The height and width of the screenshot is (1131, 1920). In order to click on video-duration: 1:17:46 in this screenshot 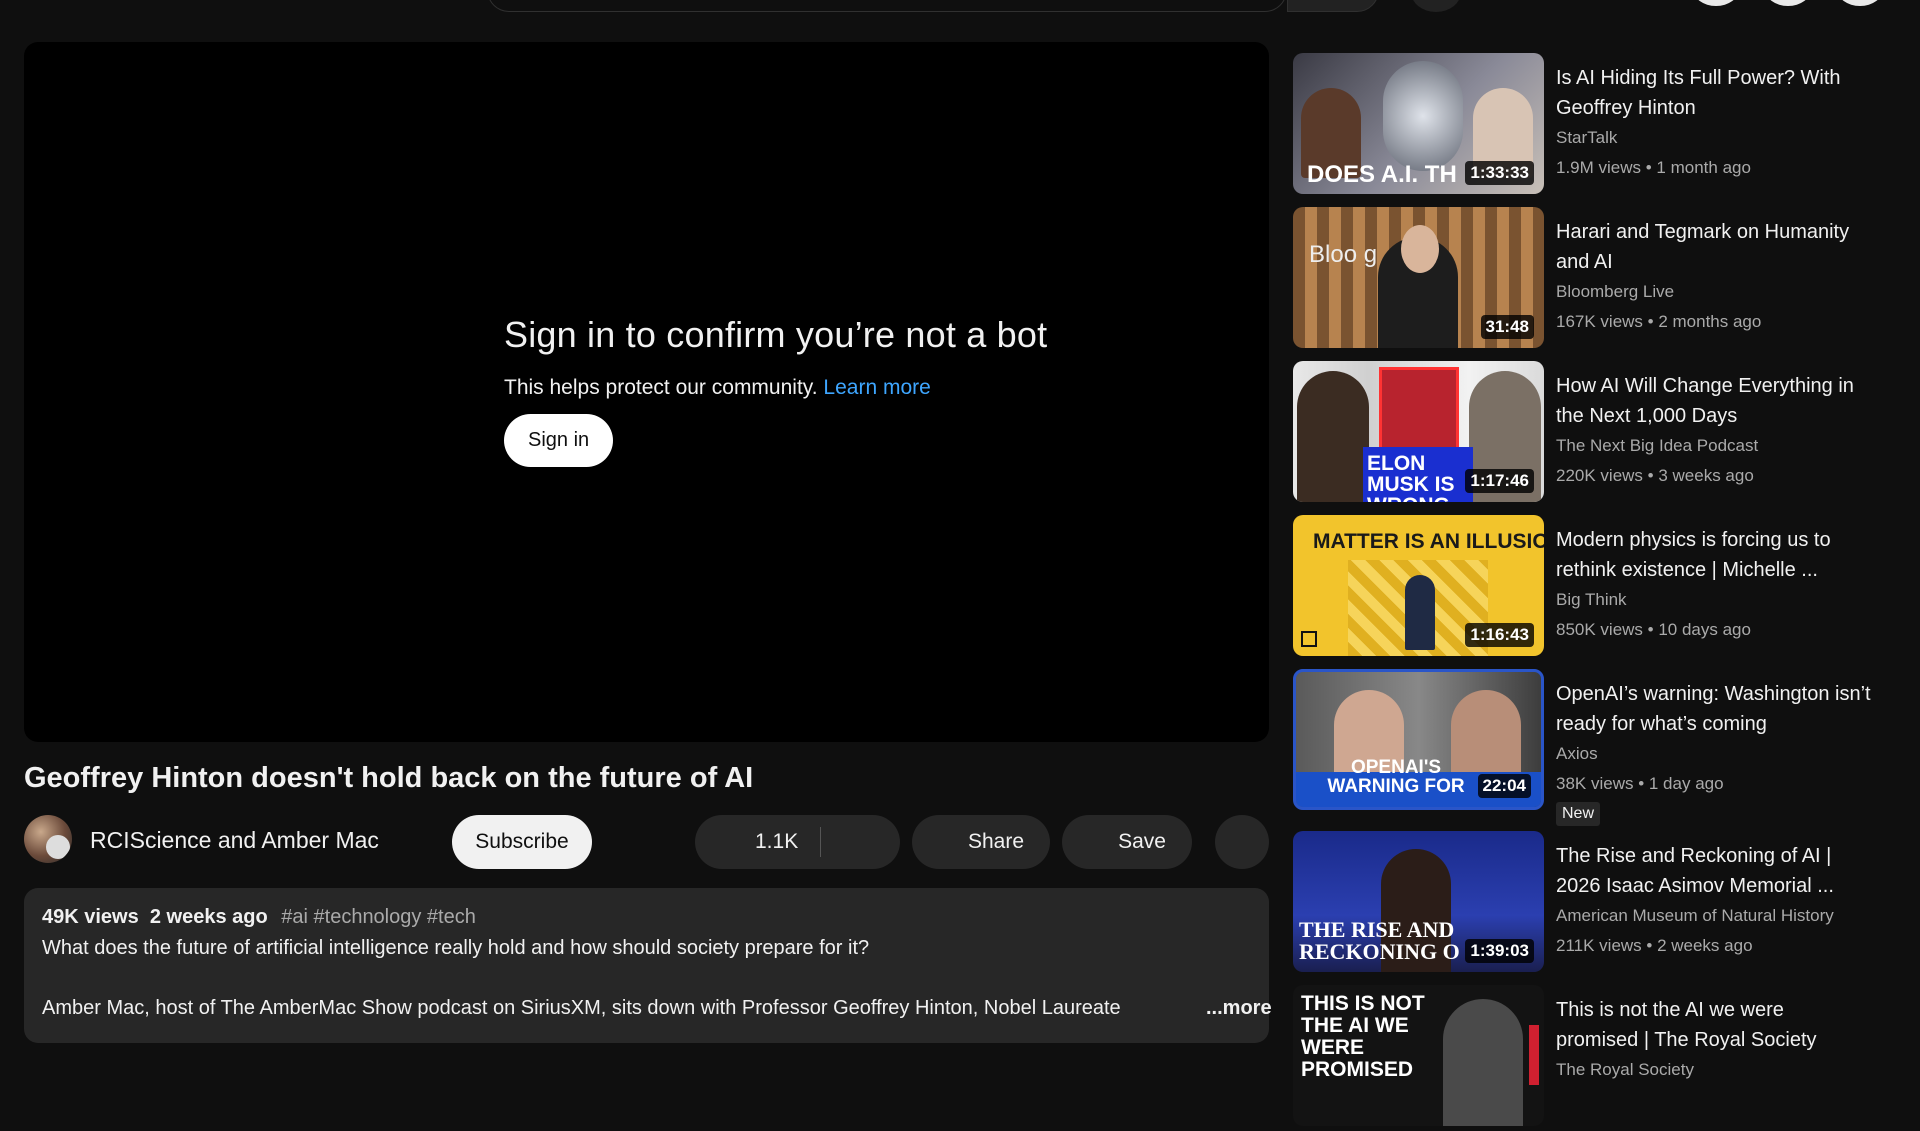, I will do `click(1499, 481)`.